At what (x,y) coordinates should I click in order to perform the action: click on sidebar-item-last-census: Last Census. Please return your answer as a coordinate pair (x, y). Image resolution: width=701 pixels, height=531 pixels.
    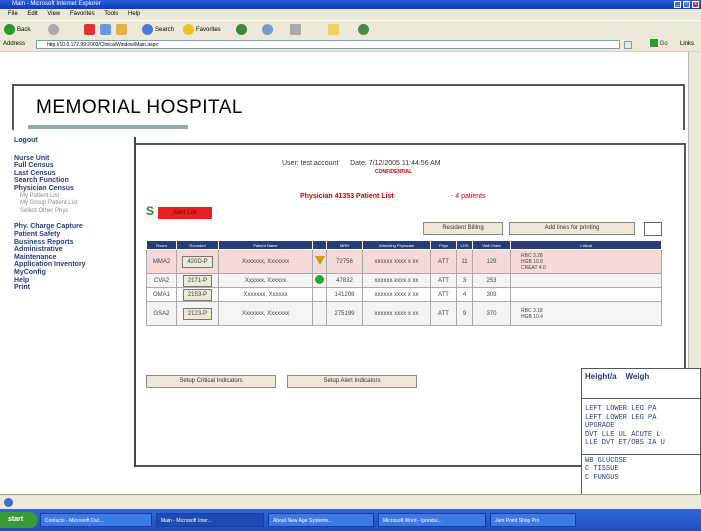
    Looking at the image, I should click on (74, 174).